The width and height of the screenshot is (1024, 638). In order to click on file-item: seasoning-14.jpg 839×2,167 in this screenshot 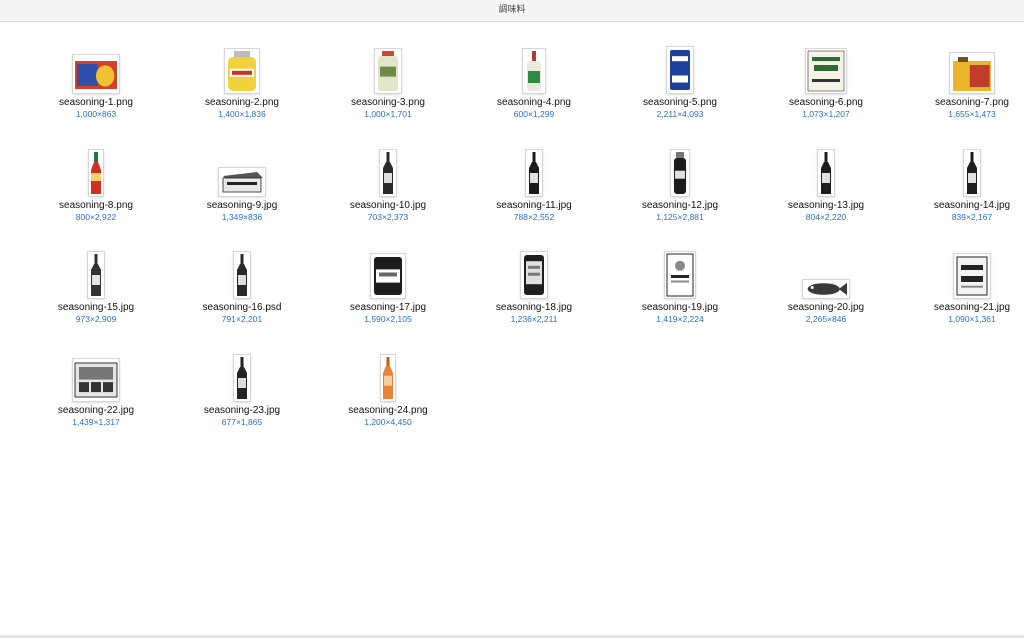, I will do `click(963, 184)`.